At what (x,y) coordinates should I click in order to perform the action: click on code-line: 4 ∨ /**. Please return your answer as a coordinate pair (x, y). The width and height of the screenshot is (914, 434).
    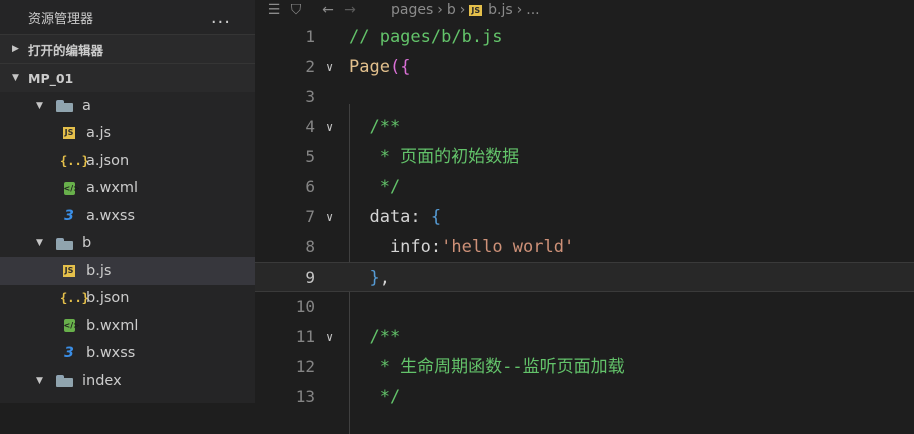
    Looking at the image, I should click on (584, 127).